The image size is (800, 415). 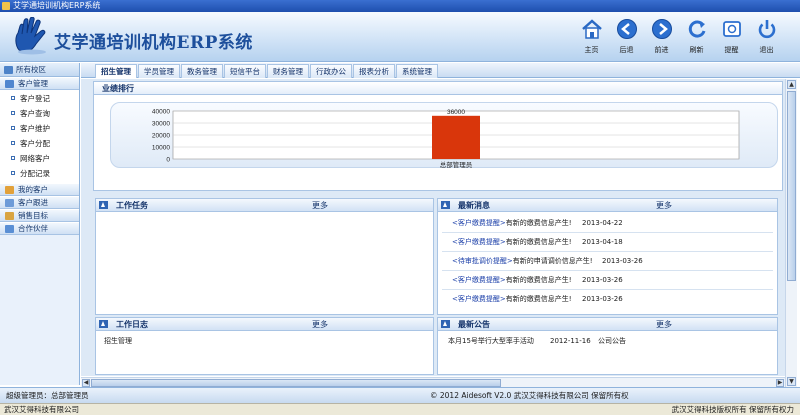 I want to click on work-log-header: 工作日志 更多, so click(x=264, y=324).